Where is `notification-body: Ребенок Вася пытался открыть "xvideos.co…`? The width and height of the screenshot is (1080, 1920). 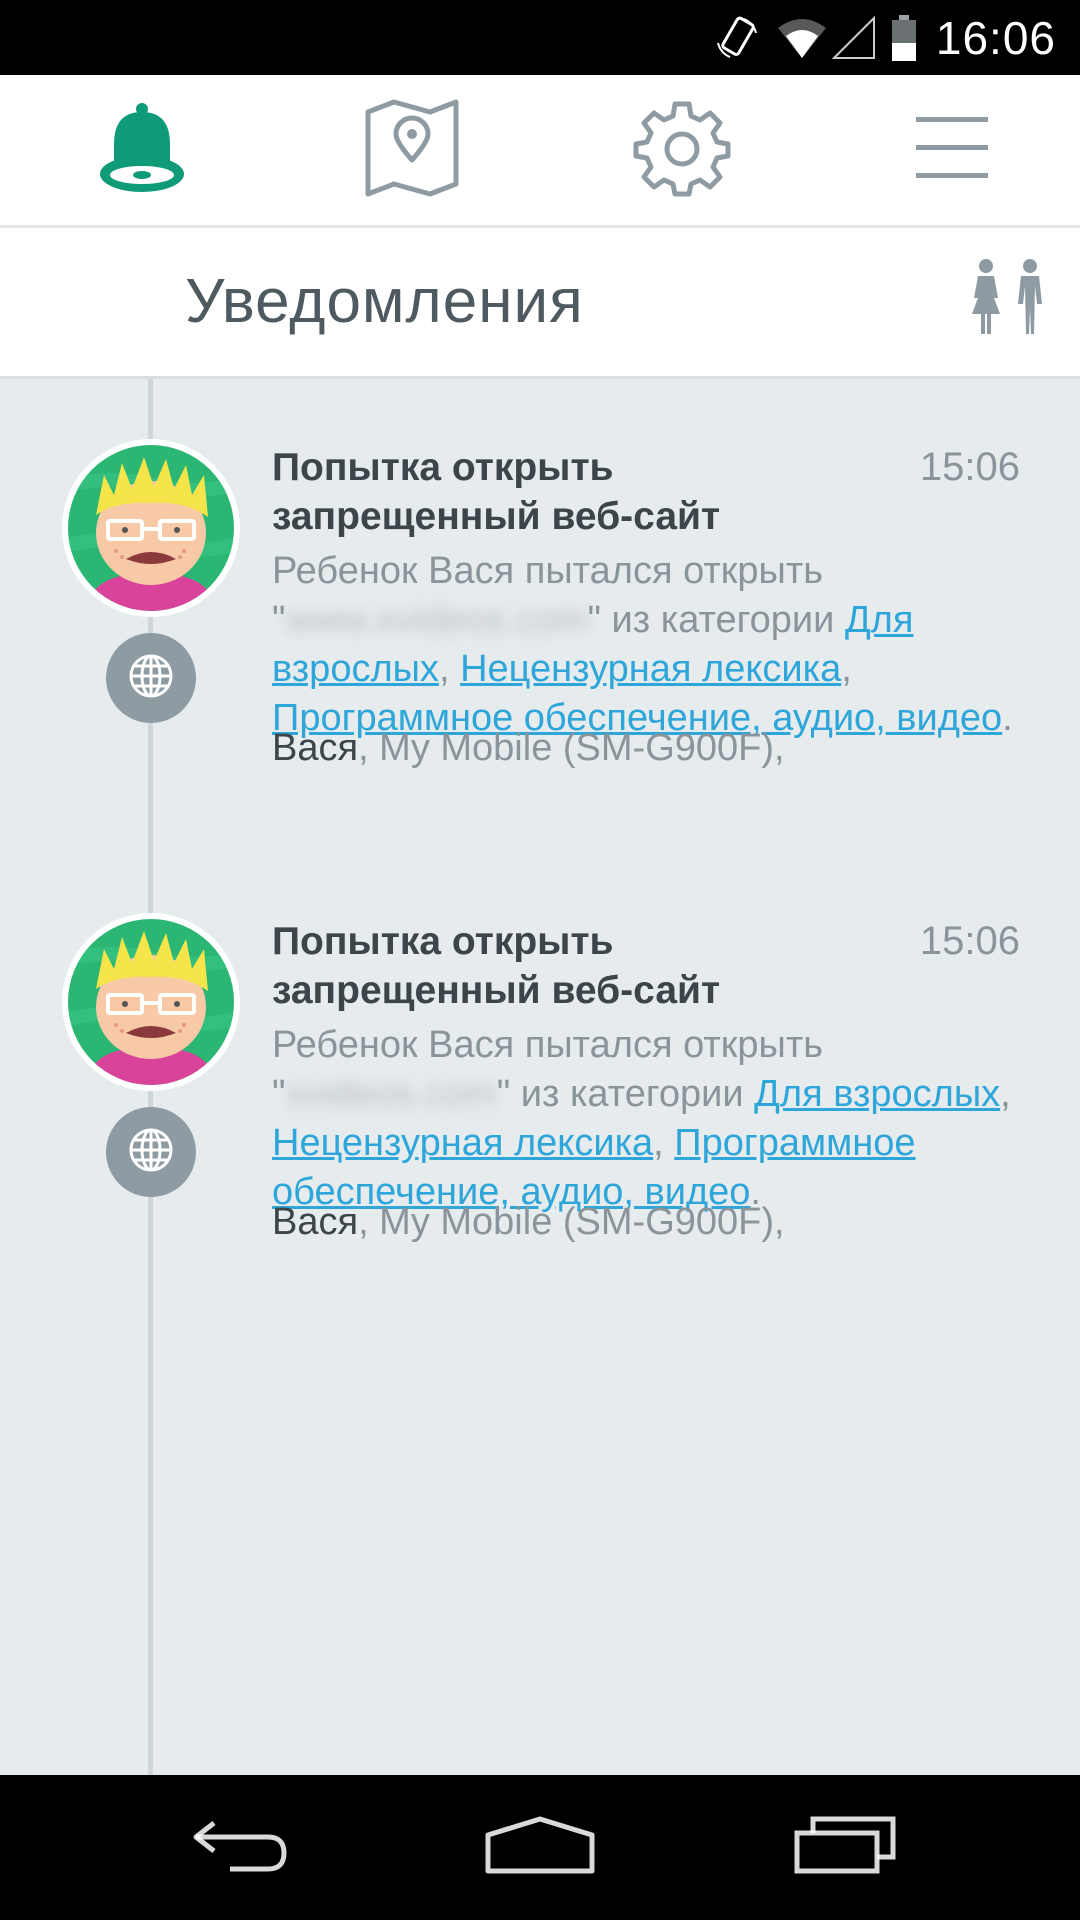
notification-body: Ребенок Вася пытался открыть "xvideos.co… is located at coordinates (652, 1119).